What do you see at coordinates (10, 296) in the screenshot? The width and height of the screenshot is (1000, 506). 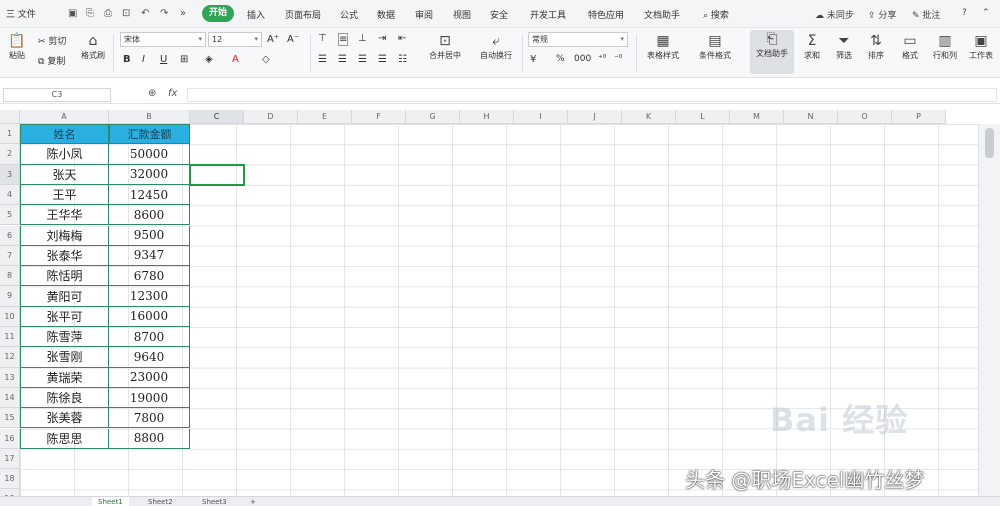 I see `row-header-9: 9` at bounding box center [10, 296].